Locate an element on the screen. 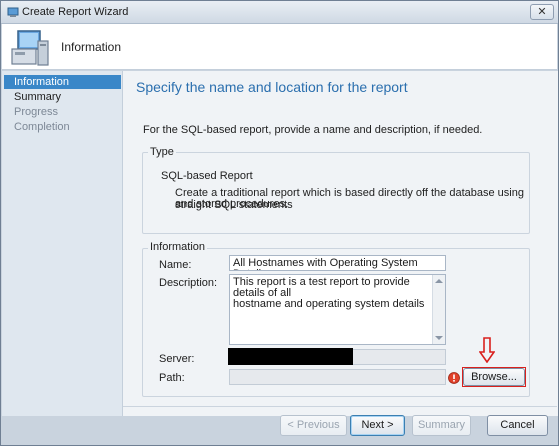 The image size is (559, 446). close-button: ✕ is located at coordinates (542, 12).